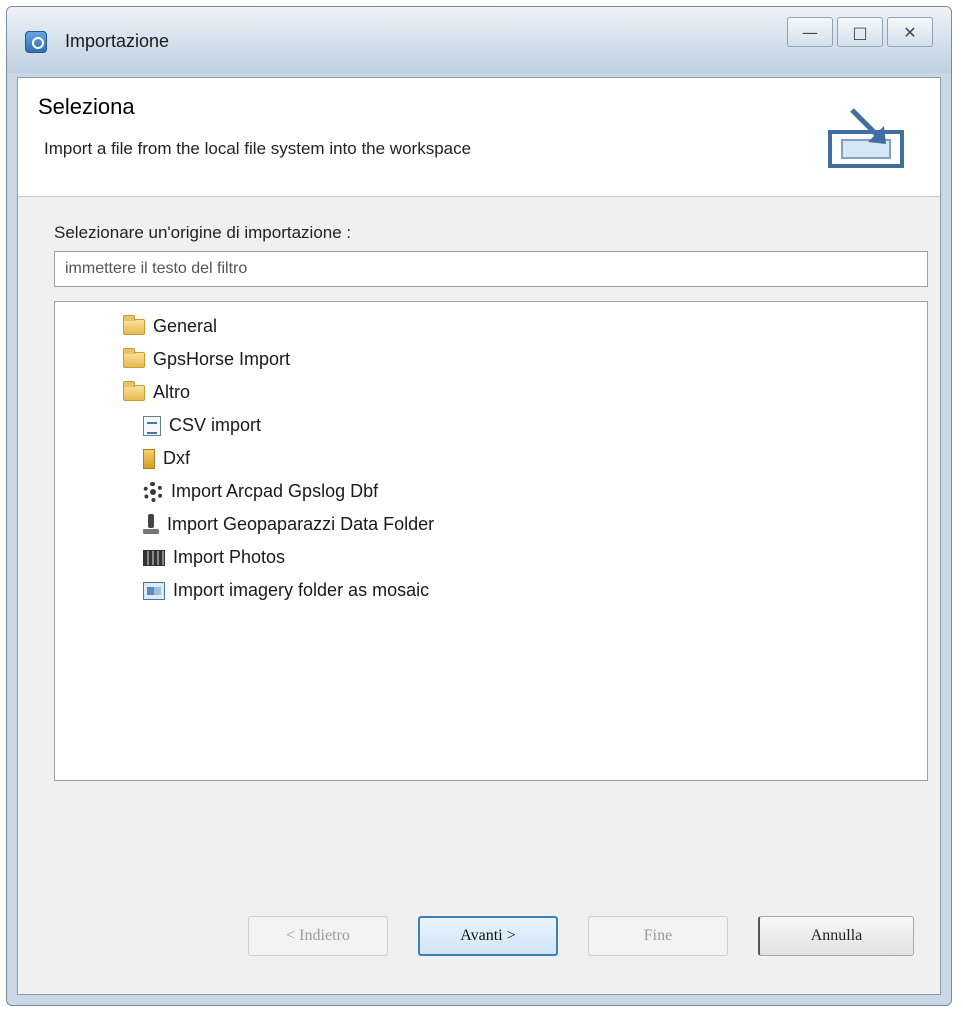 Image resolution: width=963 pixels, height=1014 pixels. What do you see at coordinates (152, 425) in the screenshot?
I see `csv-icon` at bounding box center [152, 425].